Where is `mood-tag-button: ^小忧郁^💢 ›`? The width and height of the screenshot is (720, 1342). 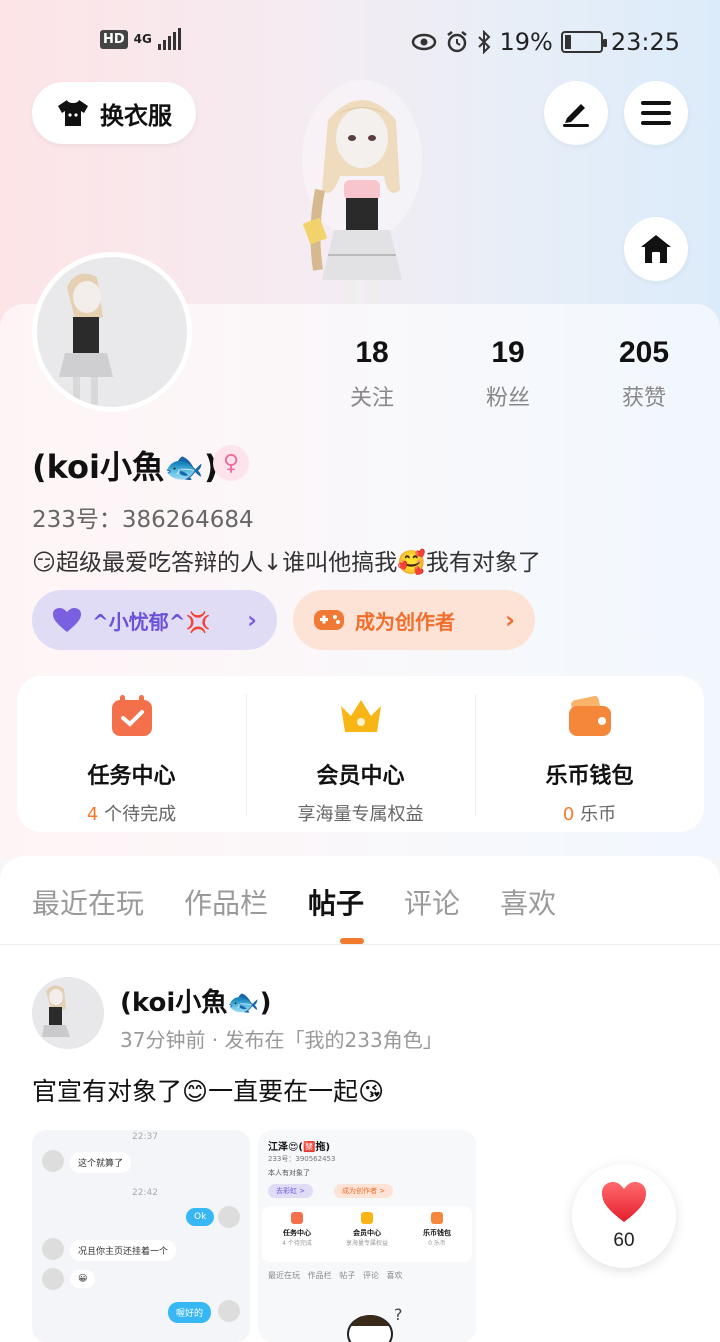
mood-tag-button: ^小忧郁^💢 › is located at coordinates (154, 620).